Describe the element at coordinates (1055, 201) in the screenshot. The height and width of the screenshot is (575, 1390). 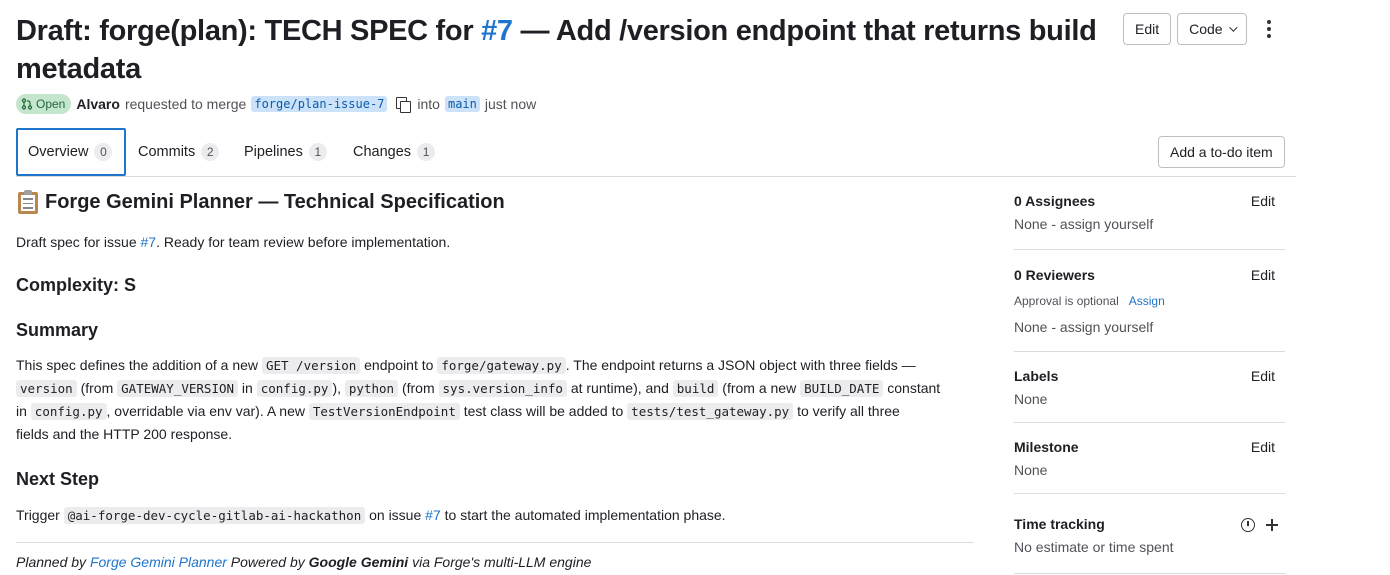
I see `assignees-title: 0 Assignees` at that location.